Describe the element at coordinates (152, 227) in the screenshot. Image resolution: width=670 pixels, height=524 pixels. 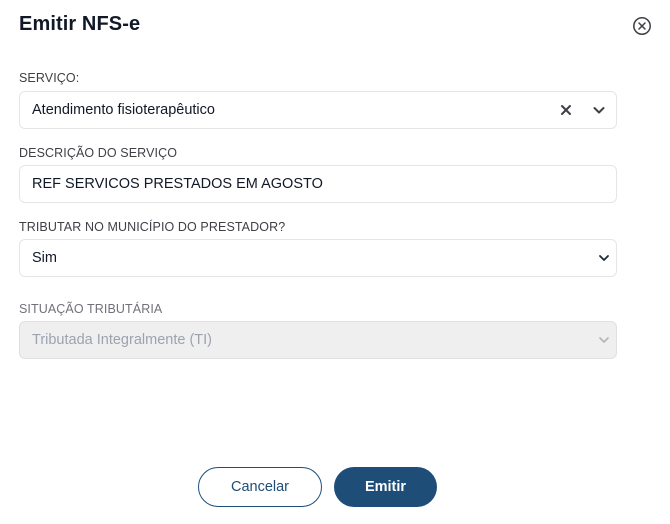
I see `tributar-label: TRIBUTAR NO MUNICÍPIO DO PRESTADOR?` at that location.